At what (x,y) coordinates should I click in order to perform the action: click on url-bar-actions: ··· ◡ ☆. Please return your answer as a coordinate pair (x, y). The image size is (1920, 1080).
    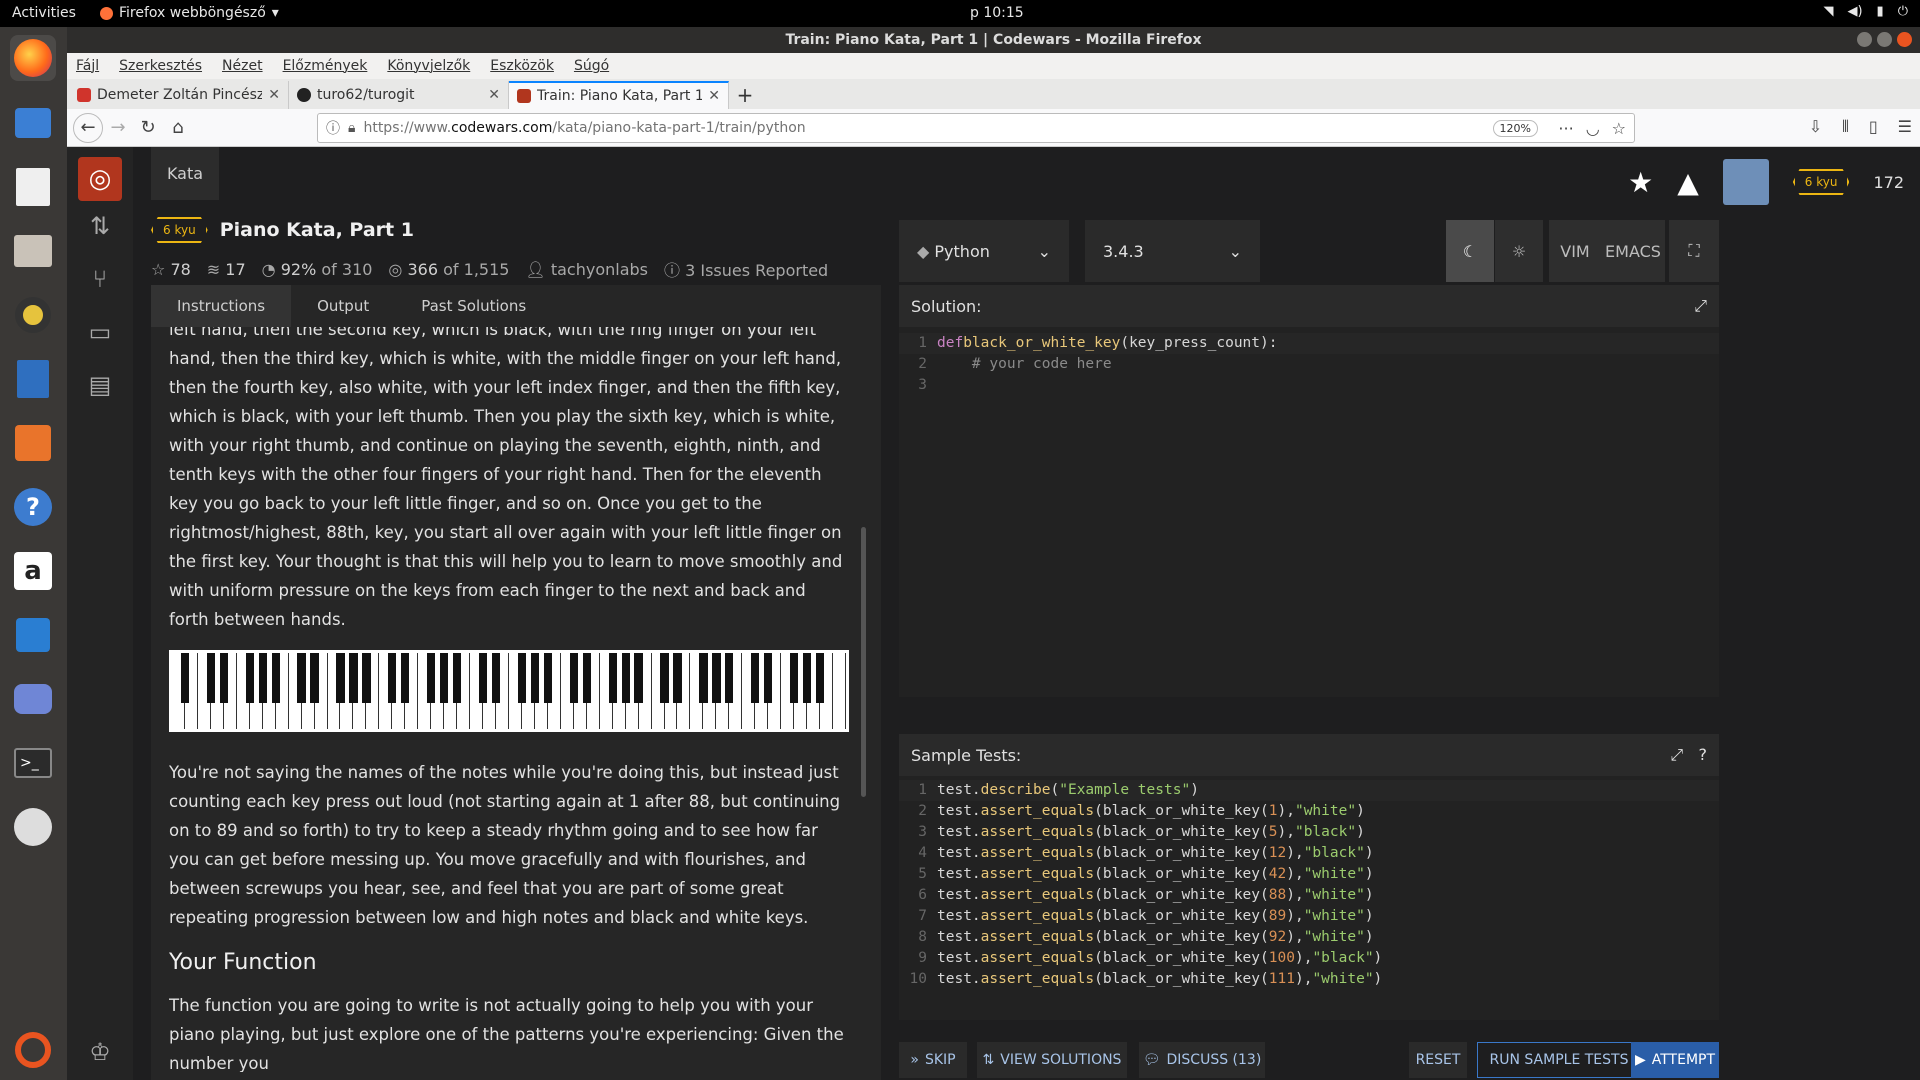
    Looking at the image, I should click on (1592, 128).